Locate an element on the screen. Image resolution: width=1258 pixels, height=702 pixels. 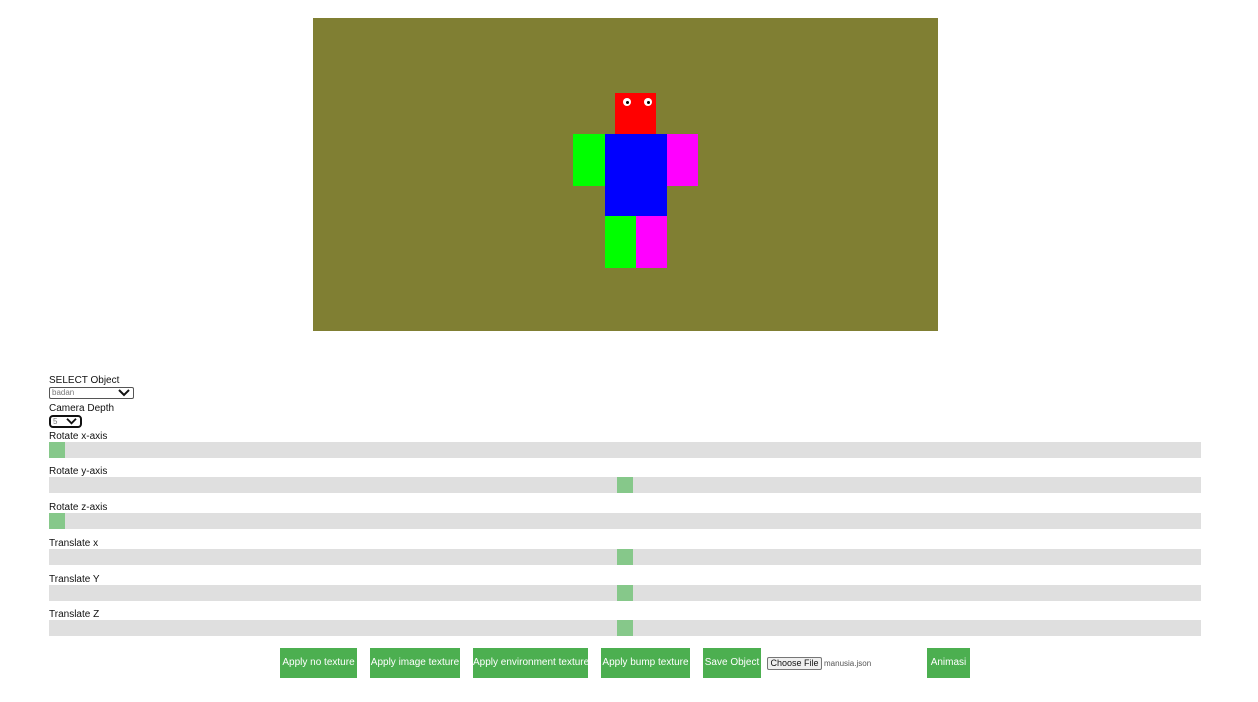
apply-no-texture-button: Apply no texture is located at coordinates (318, 663).